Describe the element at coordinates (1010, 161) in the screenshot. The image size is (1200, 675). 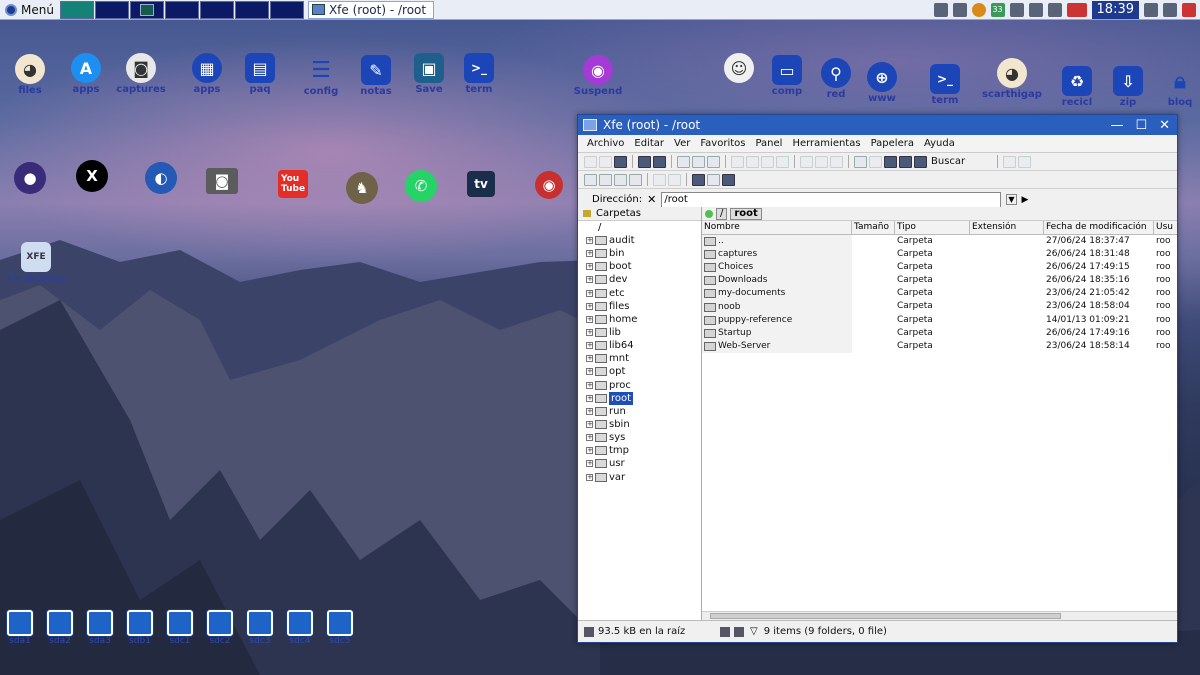
I see `view-prev-icon` at that location.